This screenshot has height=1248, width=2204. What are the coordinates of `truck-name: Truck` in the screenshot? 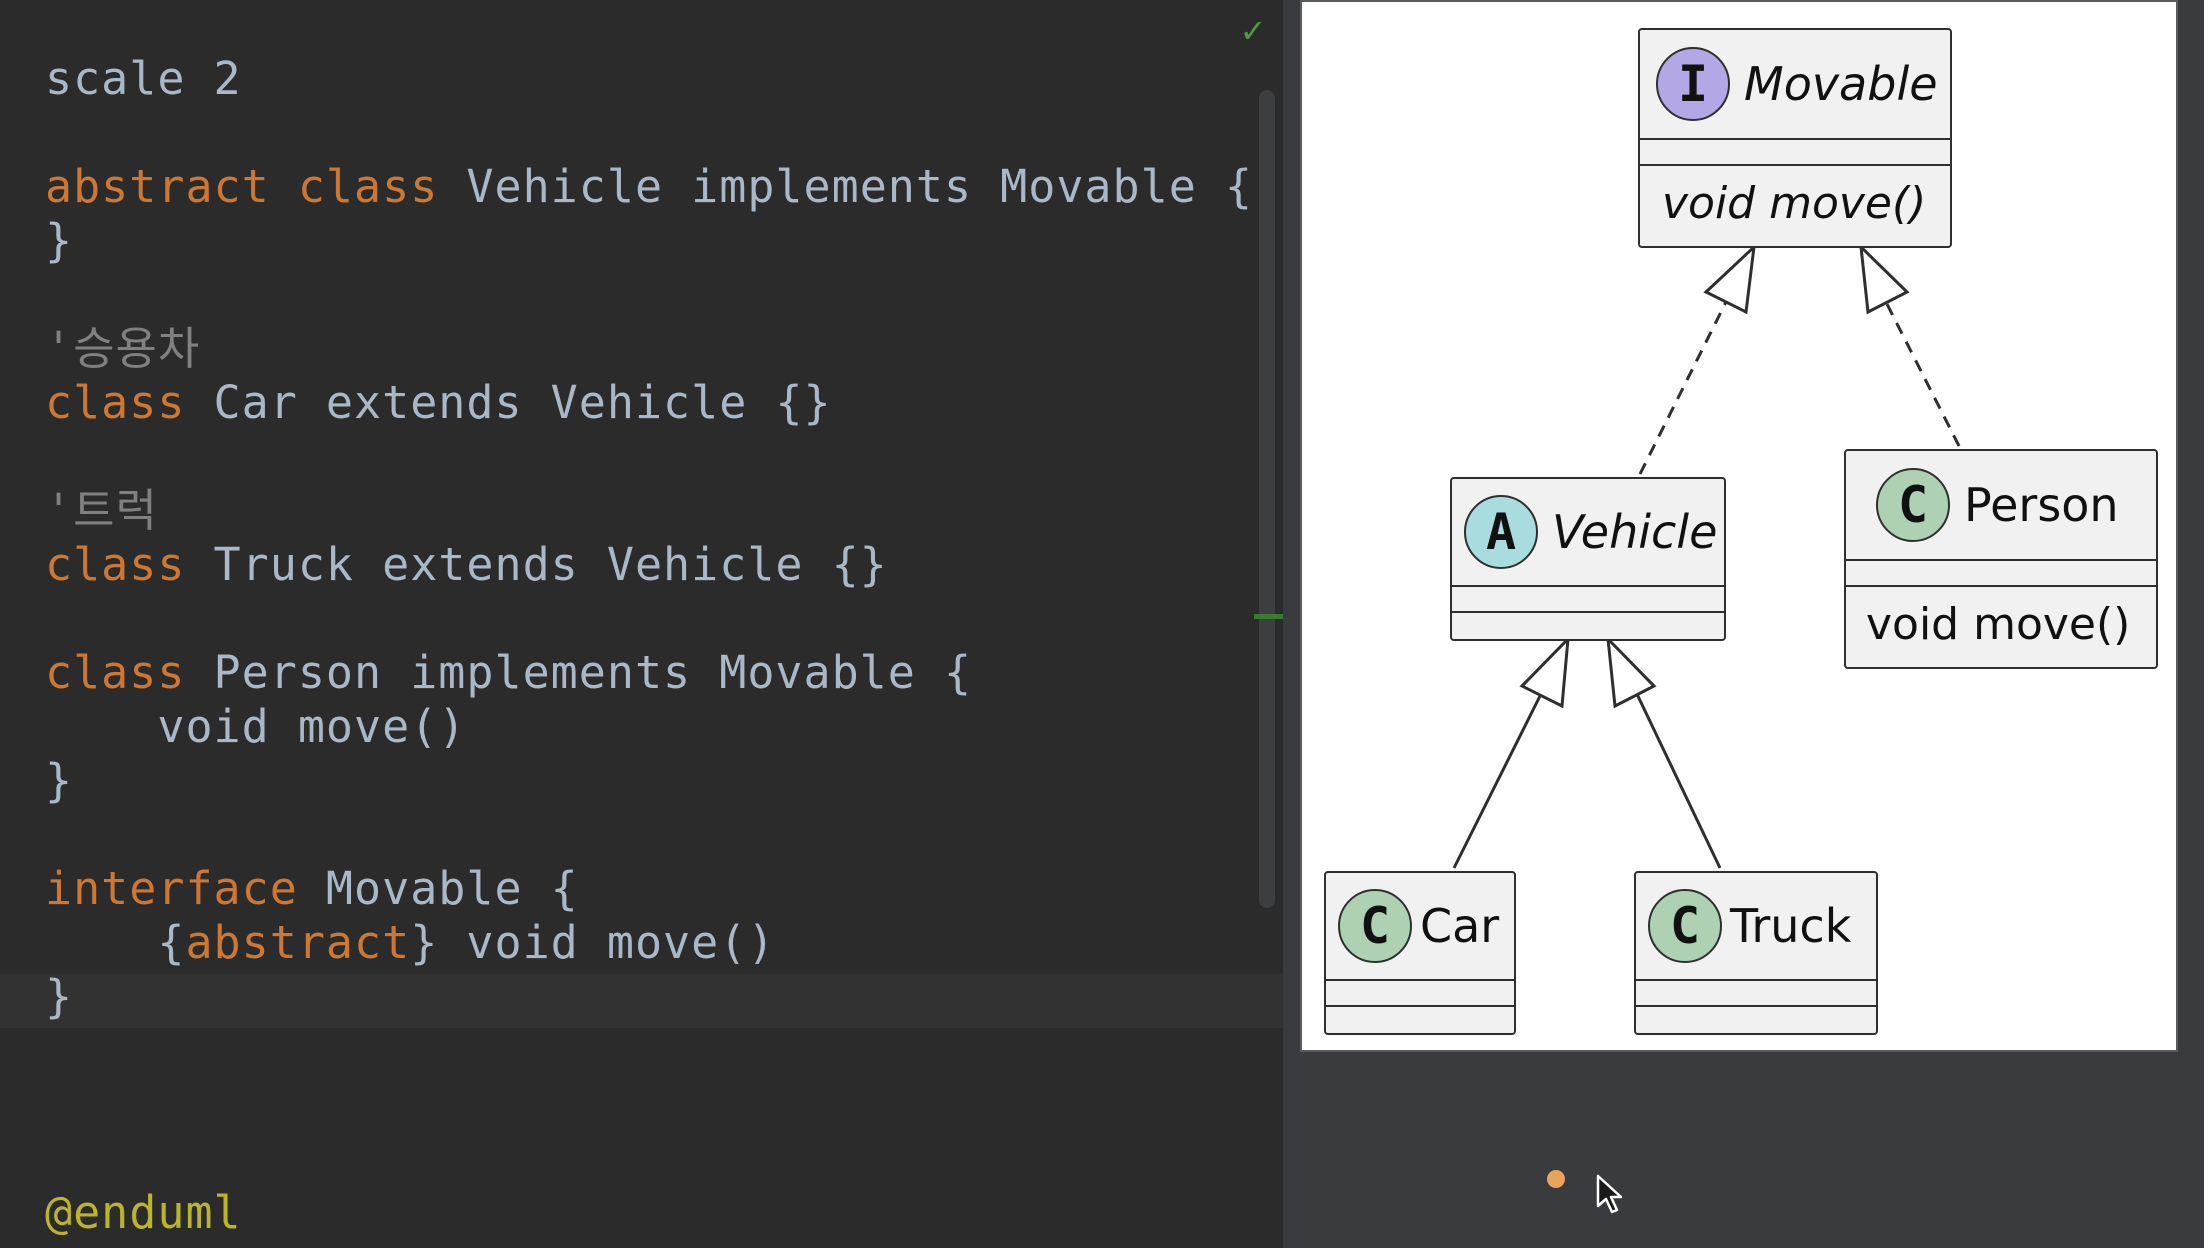 It's located at (1791, 926).